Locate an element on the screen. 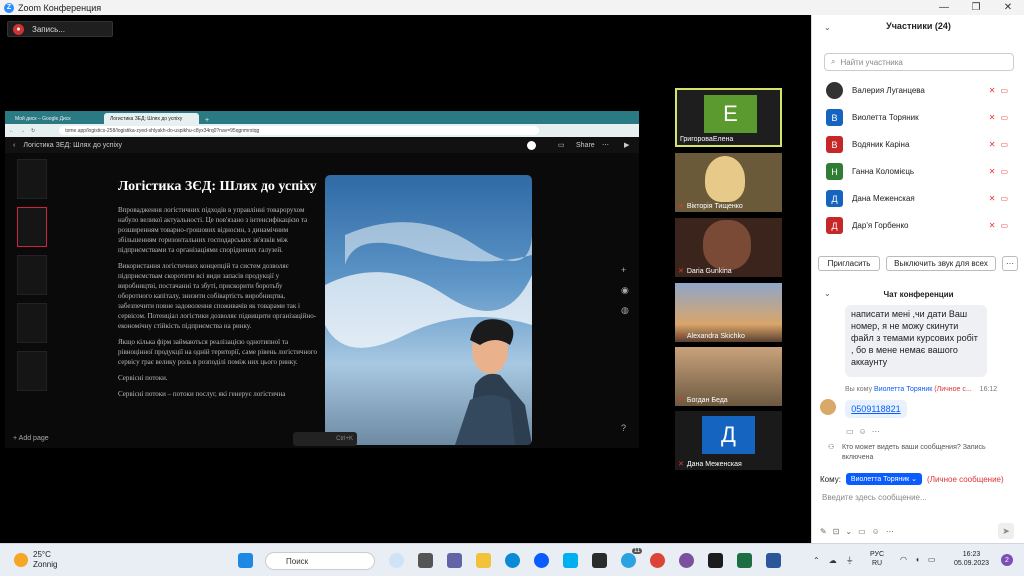 This screenshot has height=576, width=1024. help-icon: ? is located at coordinates (623, 428).